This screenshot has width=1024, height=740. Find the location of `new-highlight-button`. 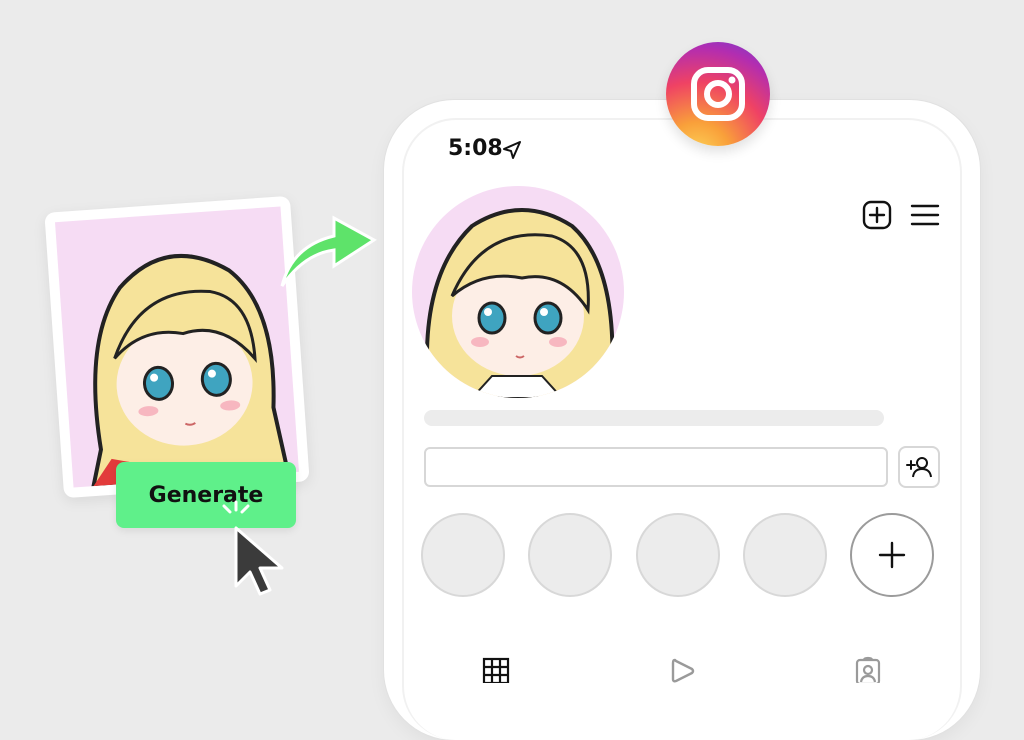

new-highlight-button is located at coordinates (892, 555).